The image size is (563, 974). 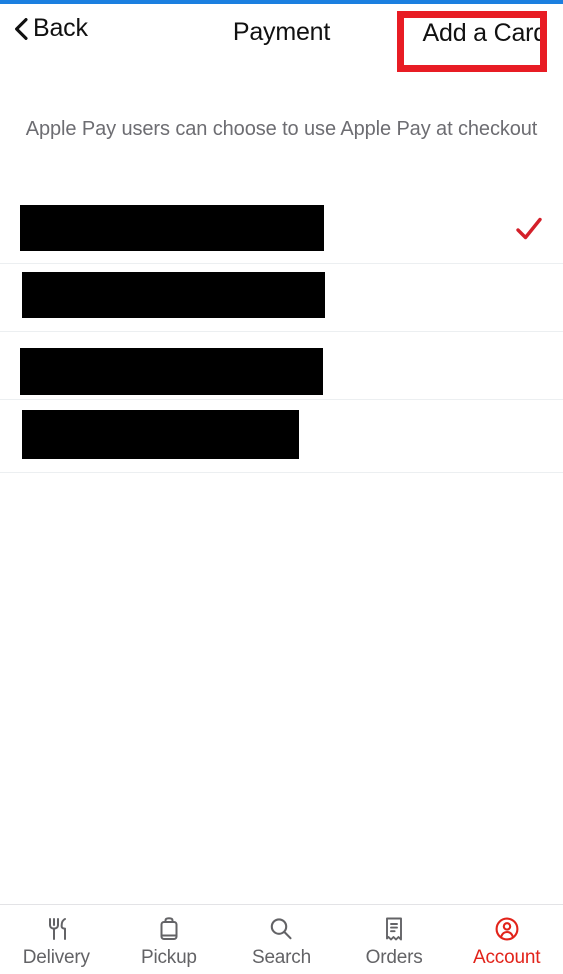 I want to click on search-icon, so click(x=282, y=929).